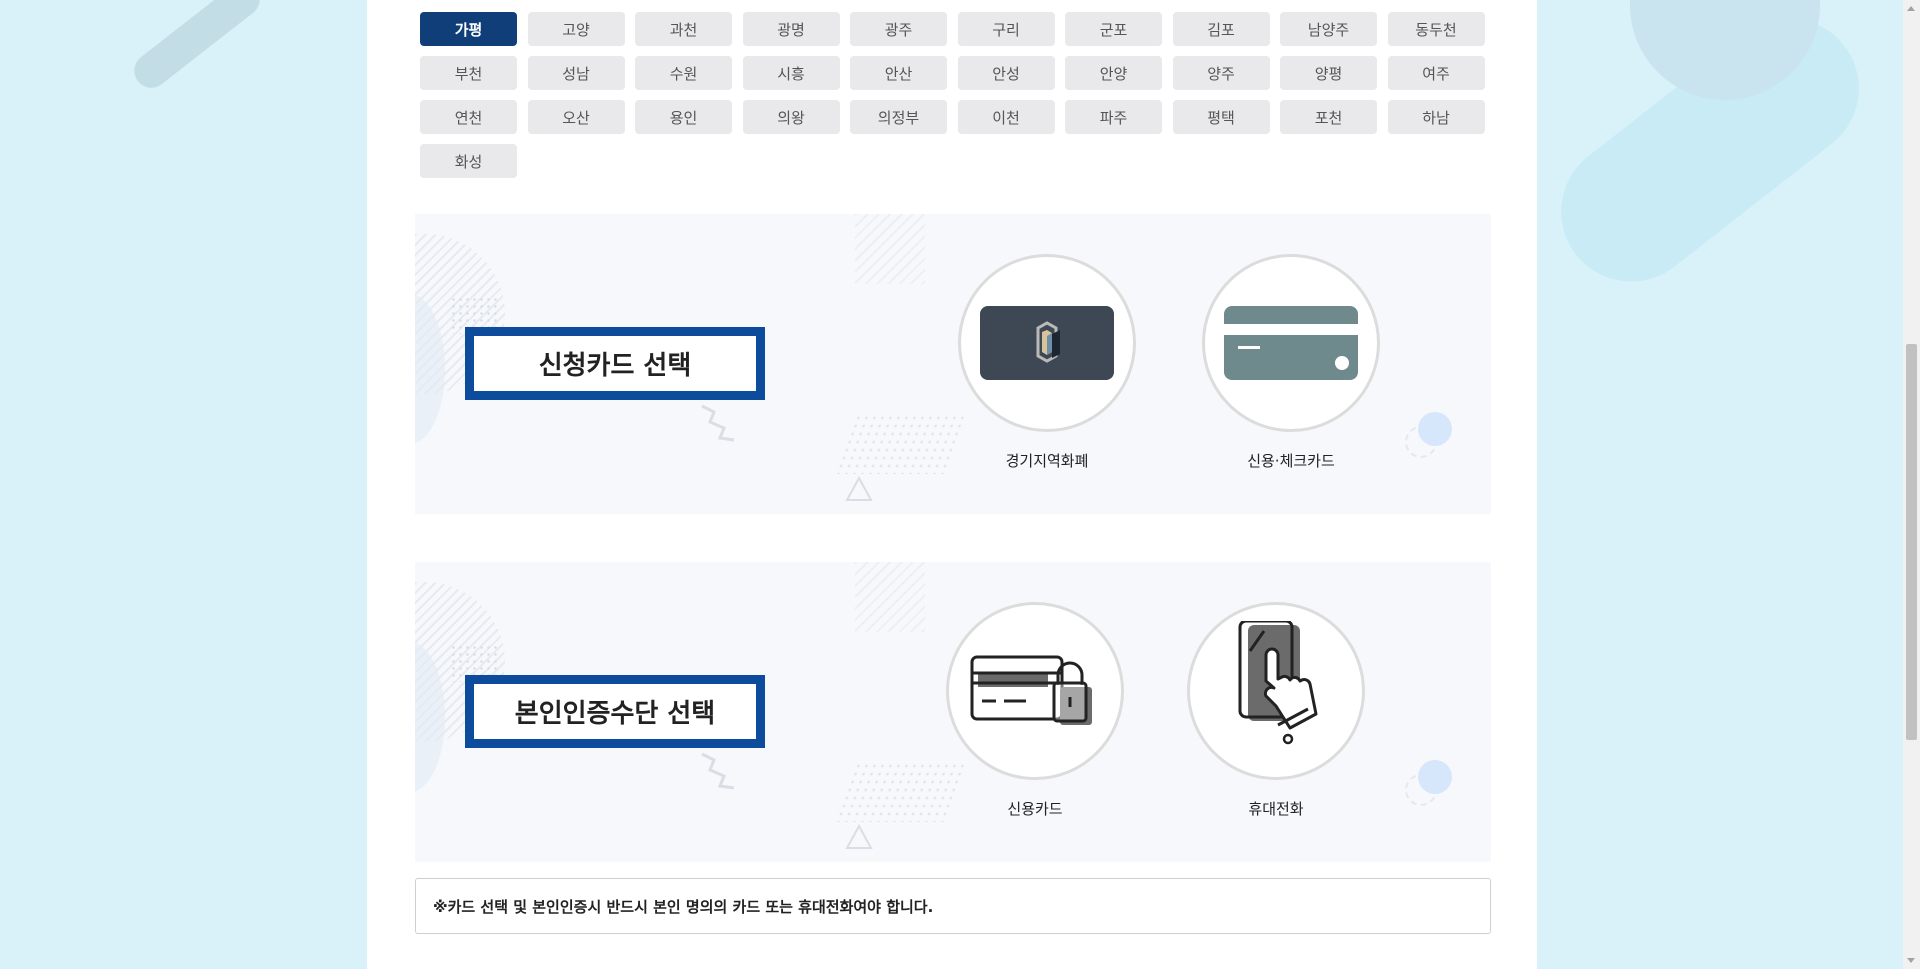 The height and width of the screenshot is (969, 1920). What do you see at coordinates (791, 117) in the screenshot?
I see `region-button: 의왕` at bounding box center [791, 117].